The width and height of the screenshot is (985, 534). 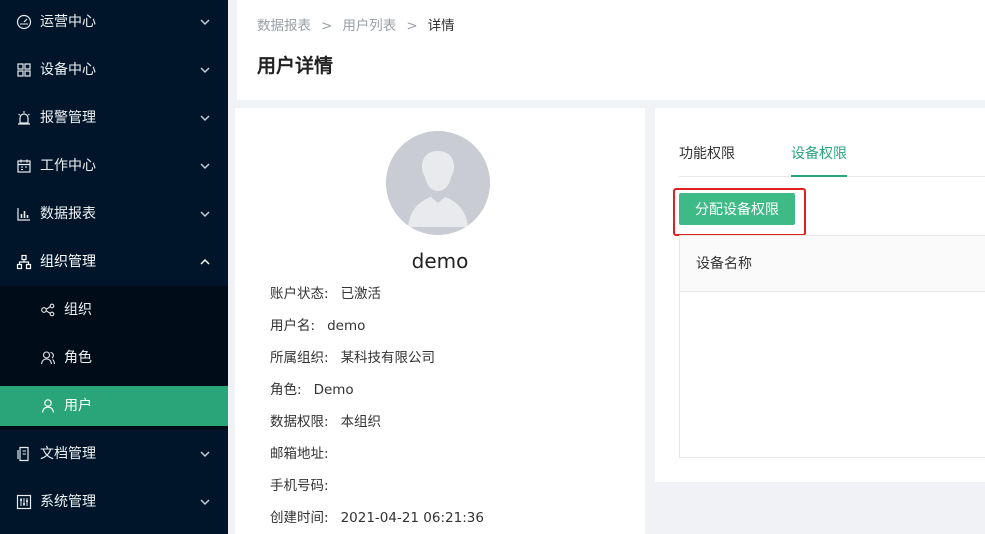 I want to click on chevron-up-icon, so click(x=205, y=261).